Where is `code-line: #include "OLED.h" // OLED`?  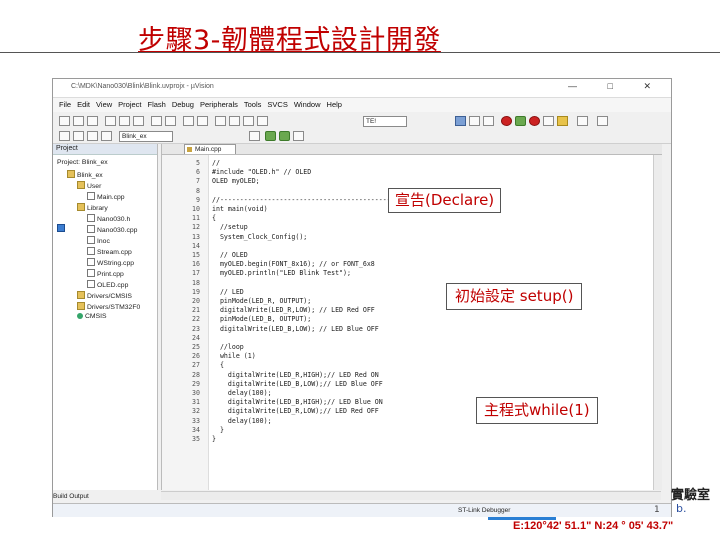 code-line: #include "OLED.h" // OLED is located at coordinates (261, 172).